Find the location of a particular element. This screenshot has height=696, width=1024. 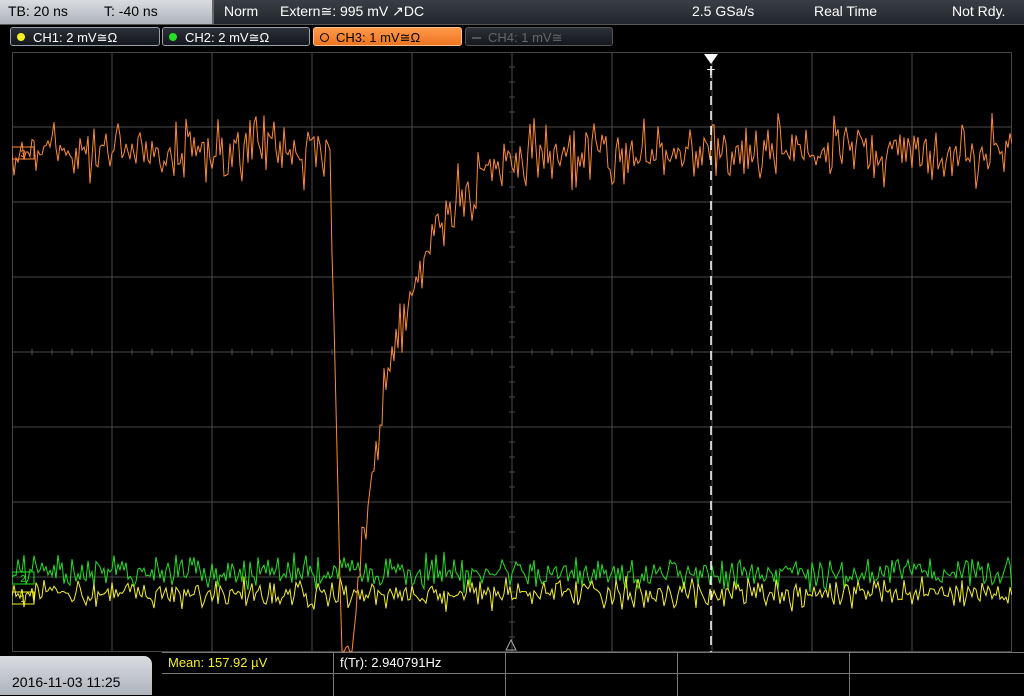

mean-cell: Mean: 157.92 µV is located at coordinates (248, 663).